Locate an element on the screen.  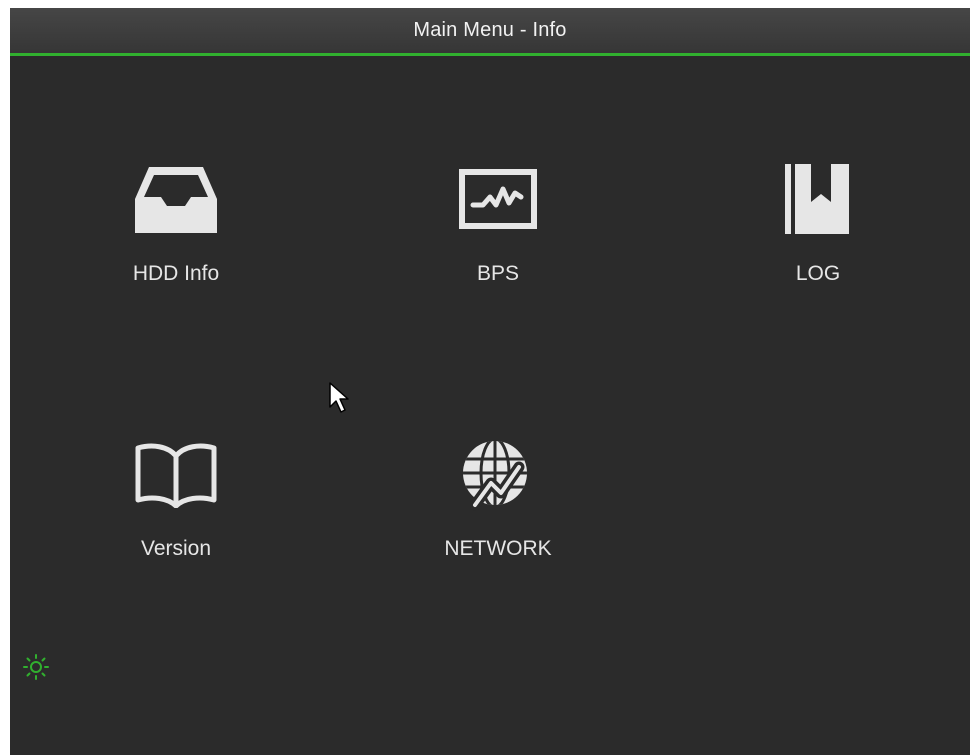
title-bar: Main Menu - Info is located at coordinates (490, 32).